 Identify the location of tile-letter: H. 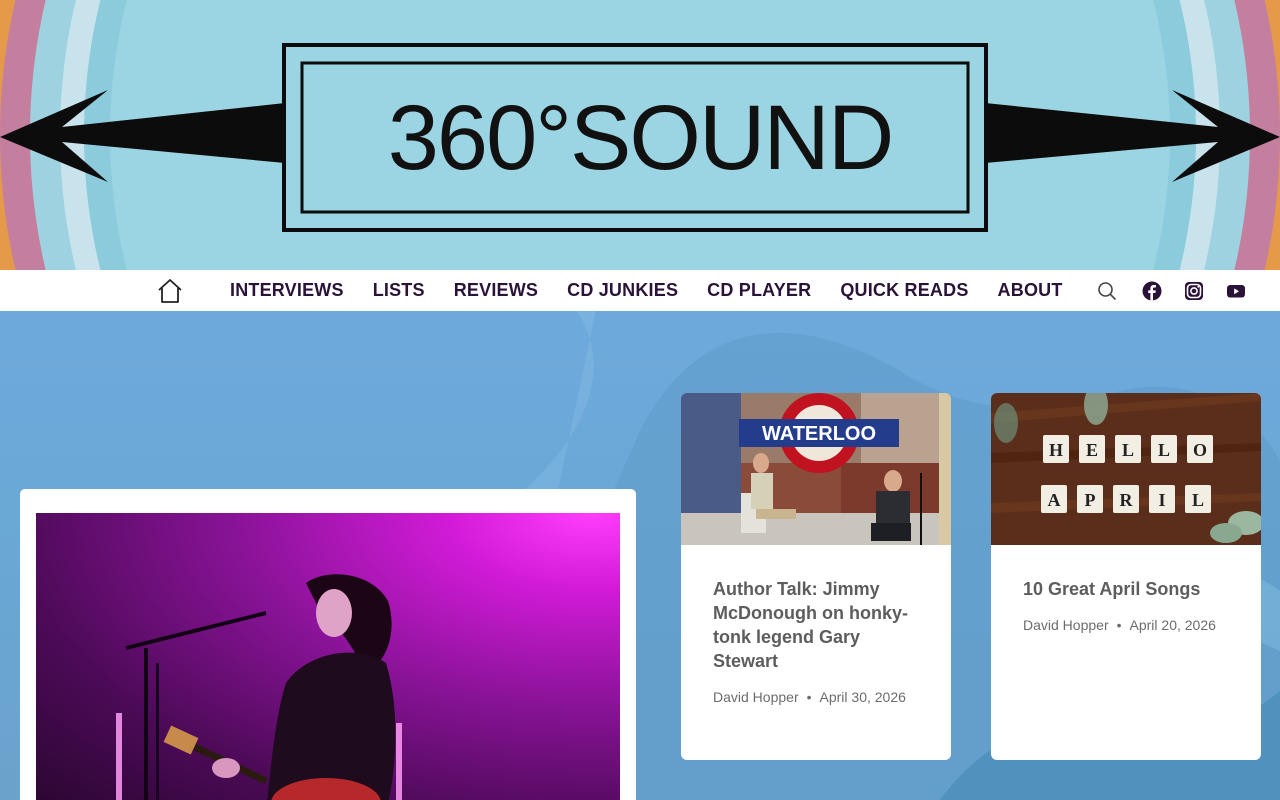
(1056, 450).